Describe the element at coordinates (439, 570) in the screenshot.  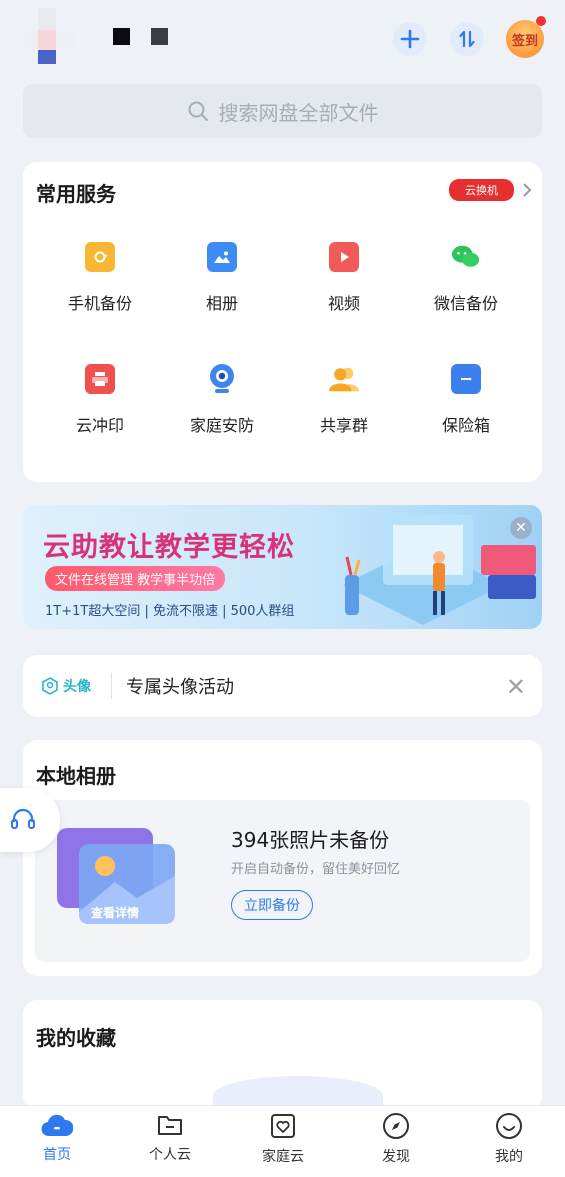
I see `banner-illustration` at that location.